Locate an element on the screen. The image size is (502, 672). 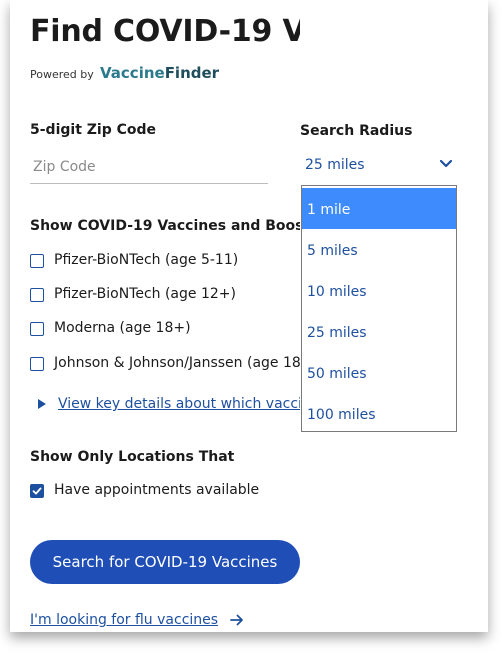
radius-option-50-miles: 50 miles is located at coordinates (379, 372).